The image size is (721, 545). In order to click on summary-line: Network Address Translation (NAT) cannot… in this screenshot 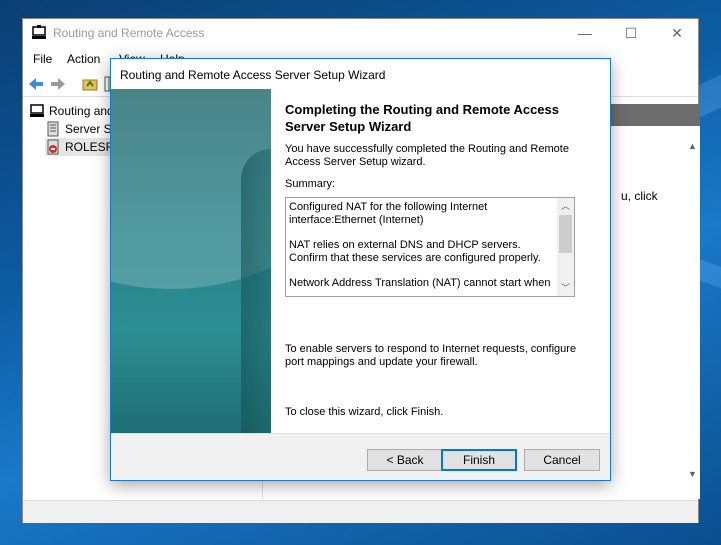, I will do `click(420, 283)`.